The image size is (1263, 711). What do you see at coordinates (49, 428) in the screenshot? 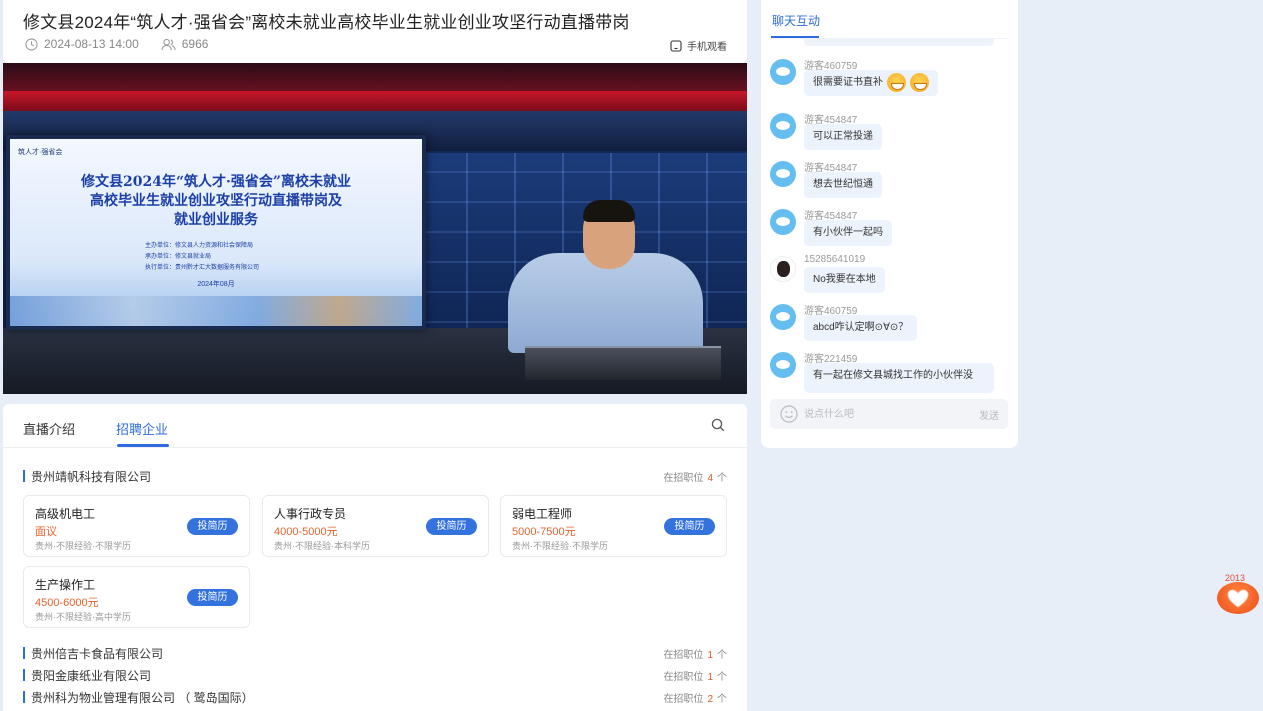
I see `tab-live-intro: 直播介绍` at bounding box center [49, 428].